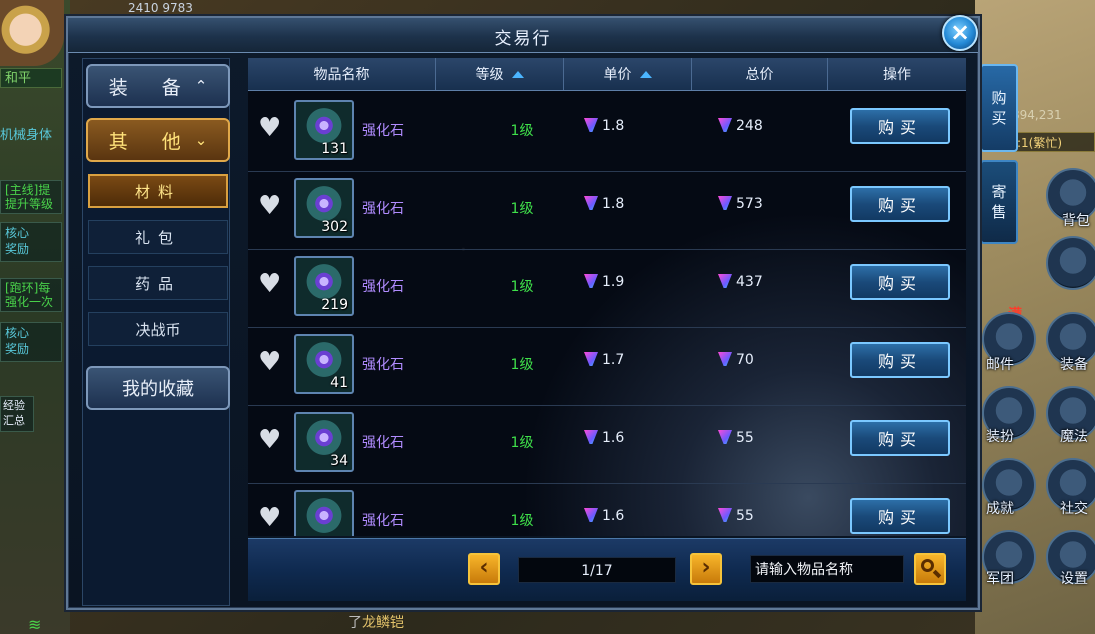  What do you see at coordinates (324, 513) in the screenshot?
I see `strengthen-stone-icon` at bounding box center [324, 513].